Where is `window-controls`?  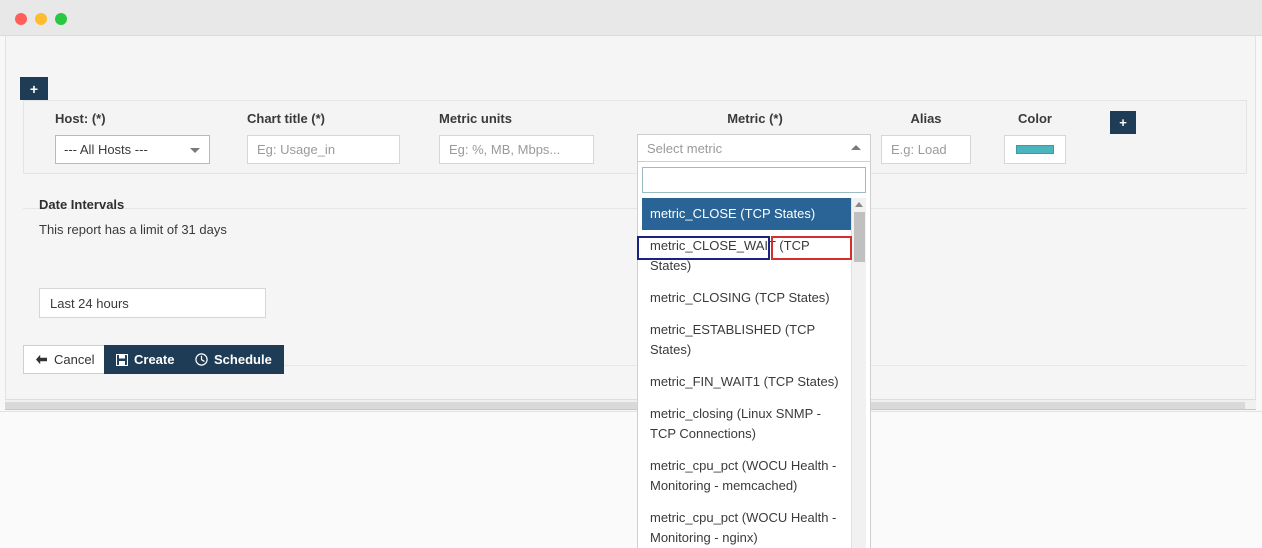 window-controls is located at coordinates (41, 19).